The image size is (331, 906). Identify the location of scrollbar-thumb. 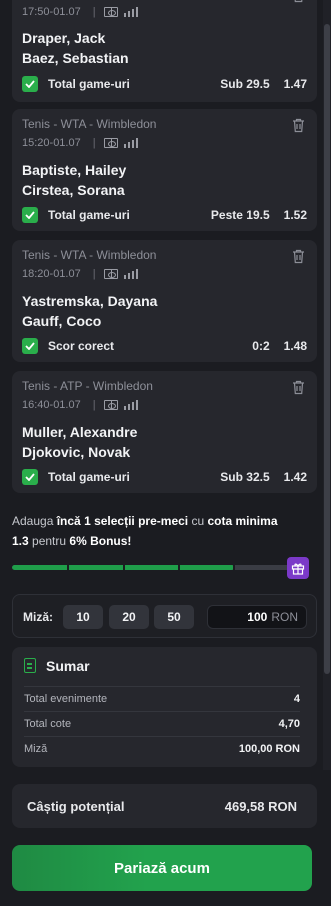
(327, 349).